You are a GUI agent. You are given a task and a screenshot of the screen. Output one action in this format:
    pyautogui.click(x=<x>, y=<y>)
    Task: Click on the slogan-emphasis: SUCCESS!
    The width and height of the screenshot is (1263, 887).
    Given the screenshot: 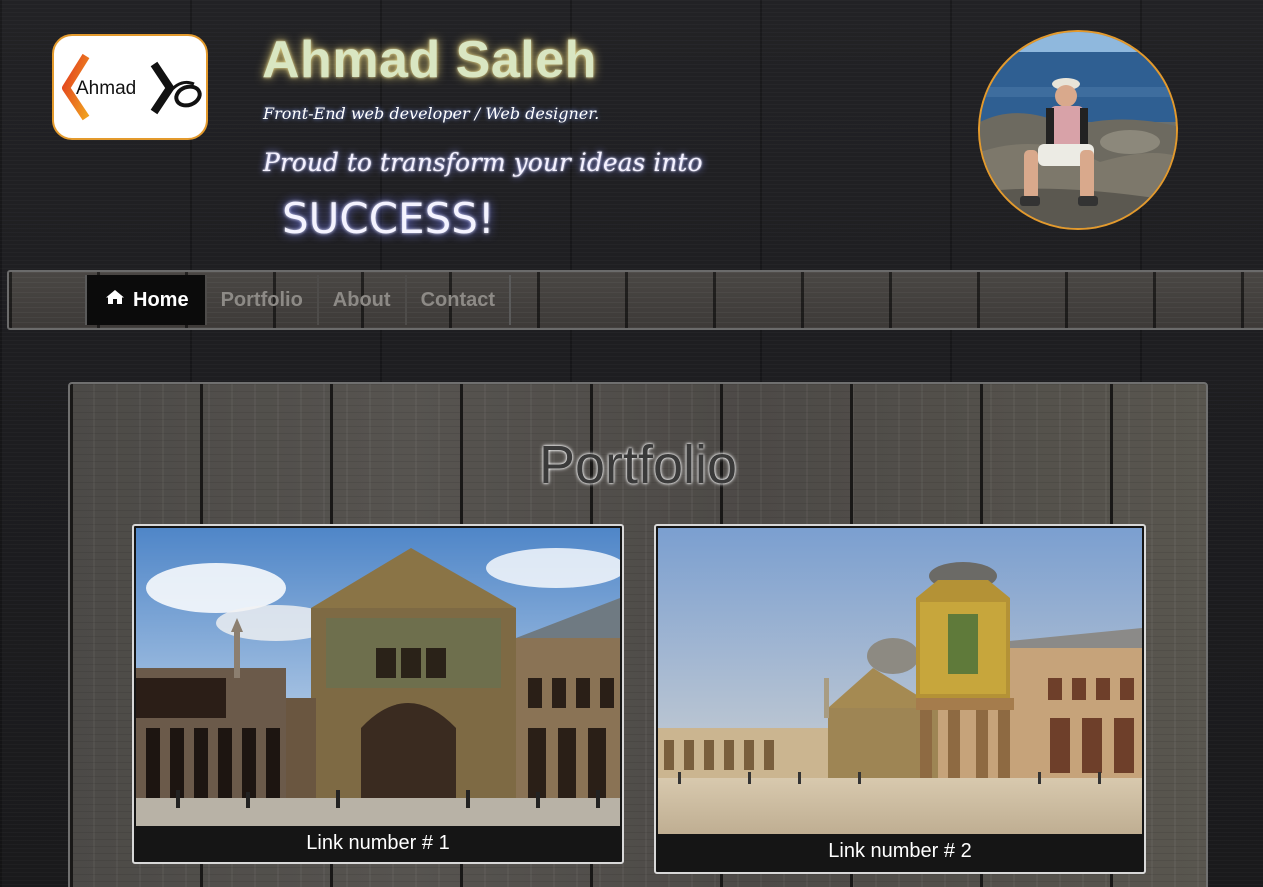 What is the action you would take?
    pyautogui.click(x=388, y=218)
    